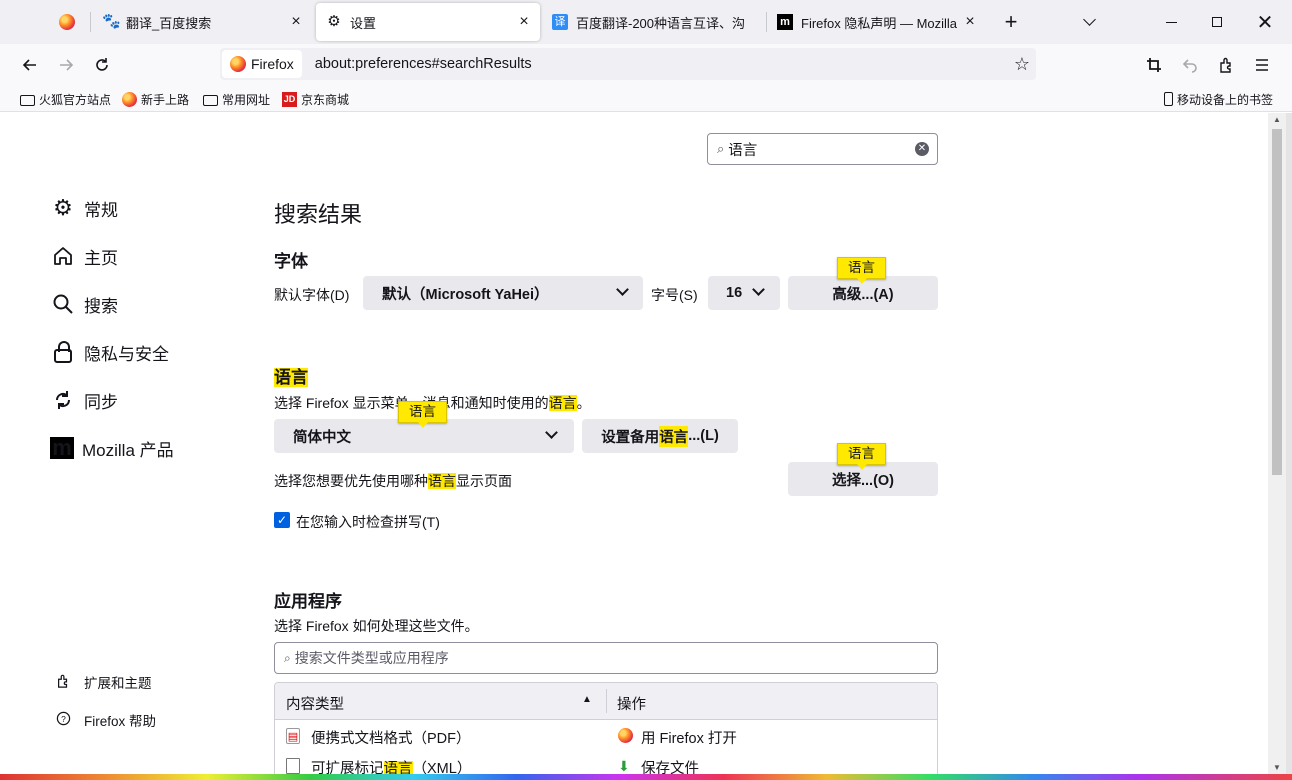  What do you see at coordinates (111, 21) in the screenshot?
I see `baidu-paw-icon: 🐾` at bounding box center [111, 21].